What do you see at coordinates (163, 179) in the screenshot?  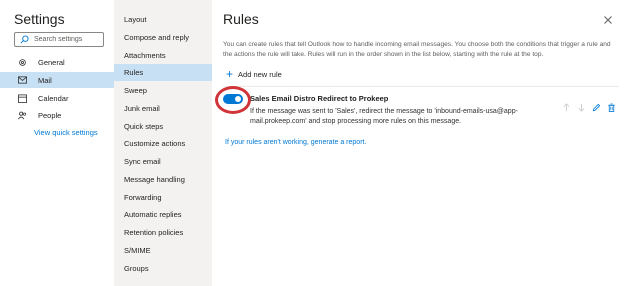 I see `mail-nav-message-handling: Message handling` at bounding box center [163, 179].